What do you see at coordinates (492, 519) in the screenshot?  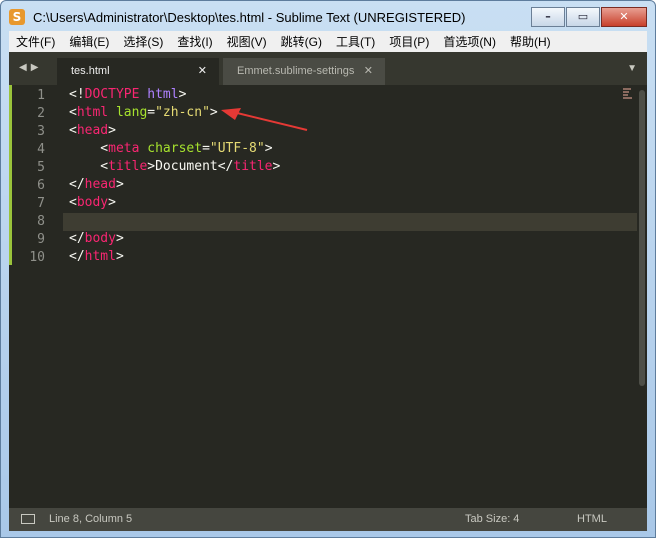 I see `tab-size-indicator: Tab Size: 4` at bounding box center [492, 519].